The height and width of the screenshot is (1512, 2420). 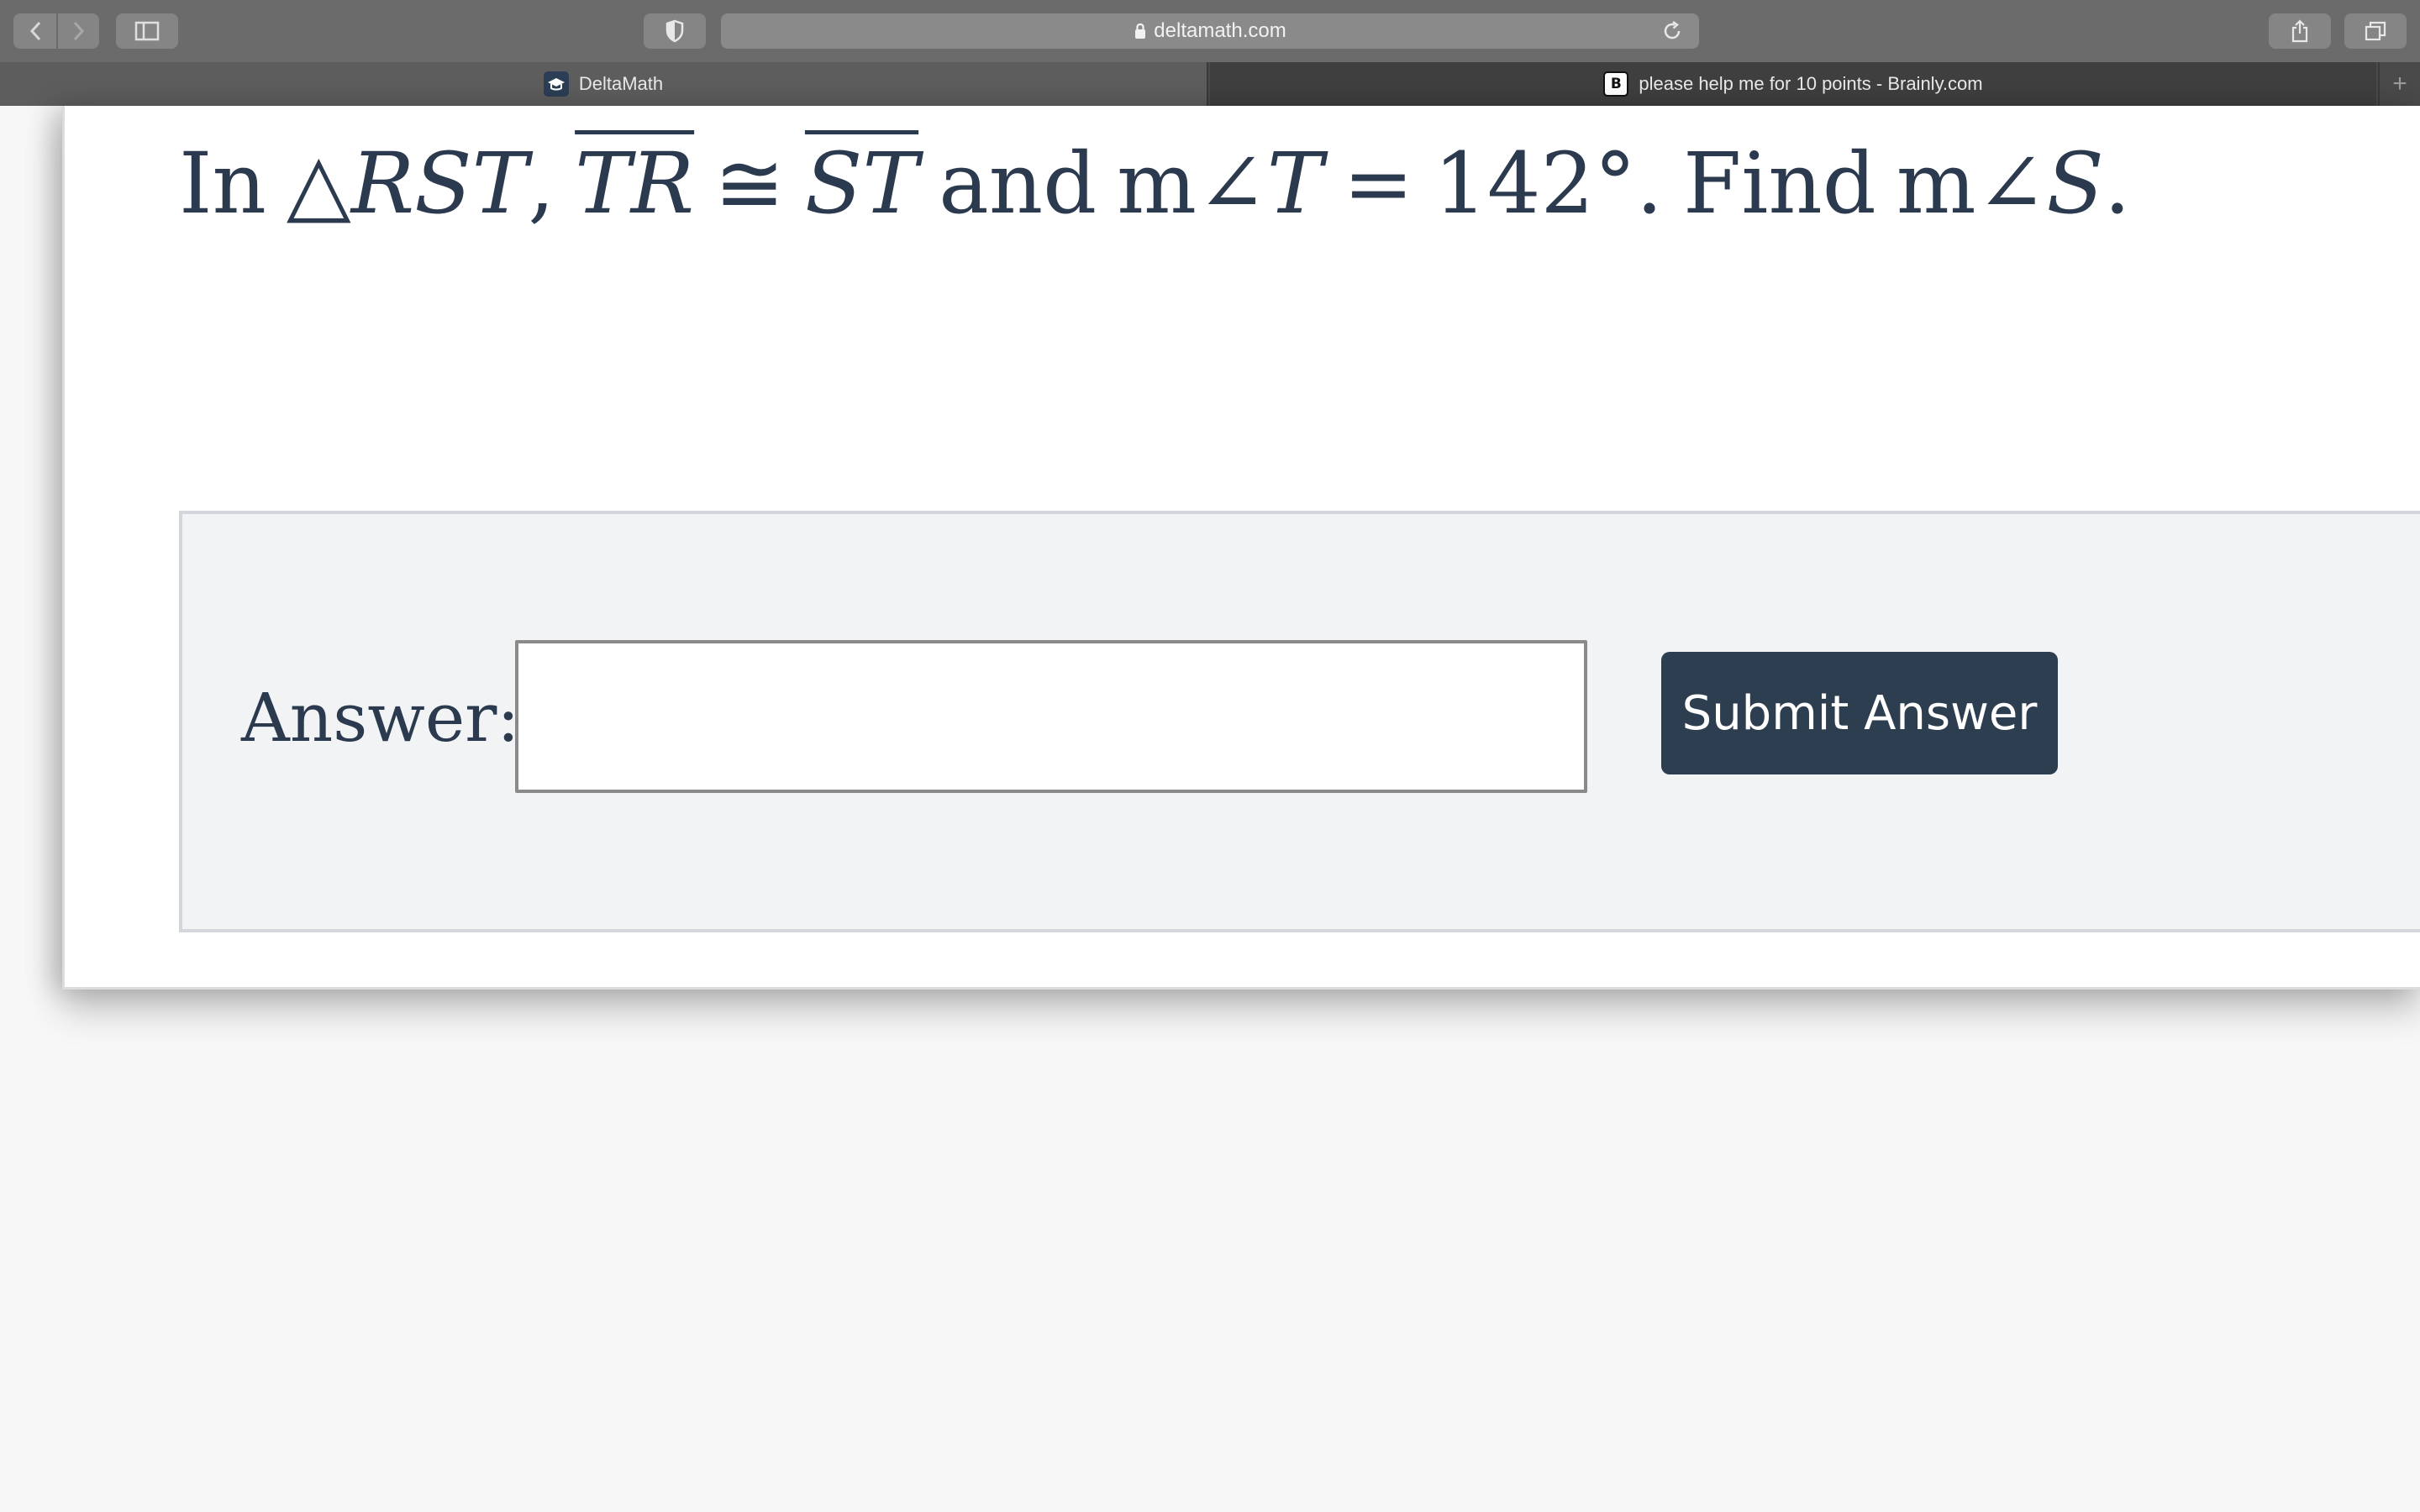 What do you see at coordinates (1192, 183) in the screenshot?
I see `angle-given-label: m∠` at bounding box center [1192, 183].